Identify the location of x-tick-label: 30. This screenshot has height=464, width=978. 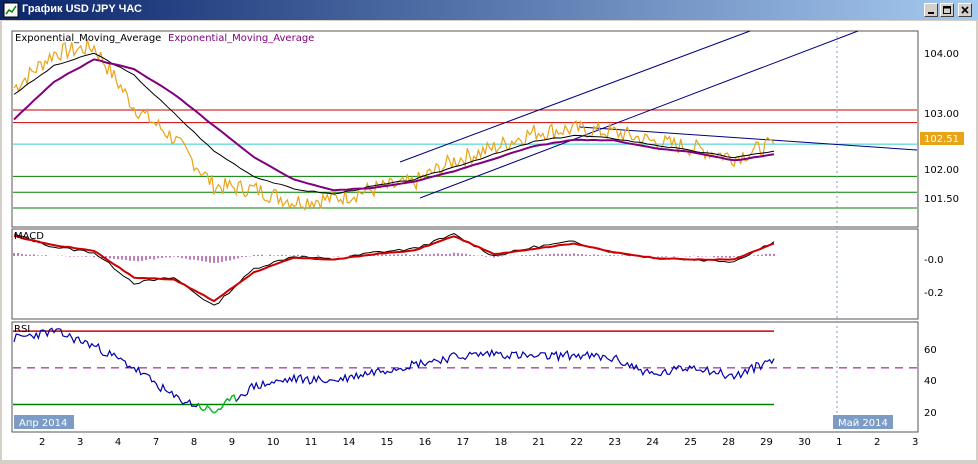
(804, 442).